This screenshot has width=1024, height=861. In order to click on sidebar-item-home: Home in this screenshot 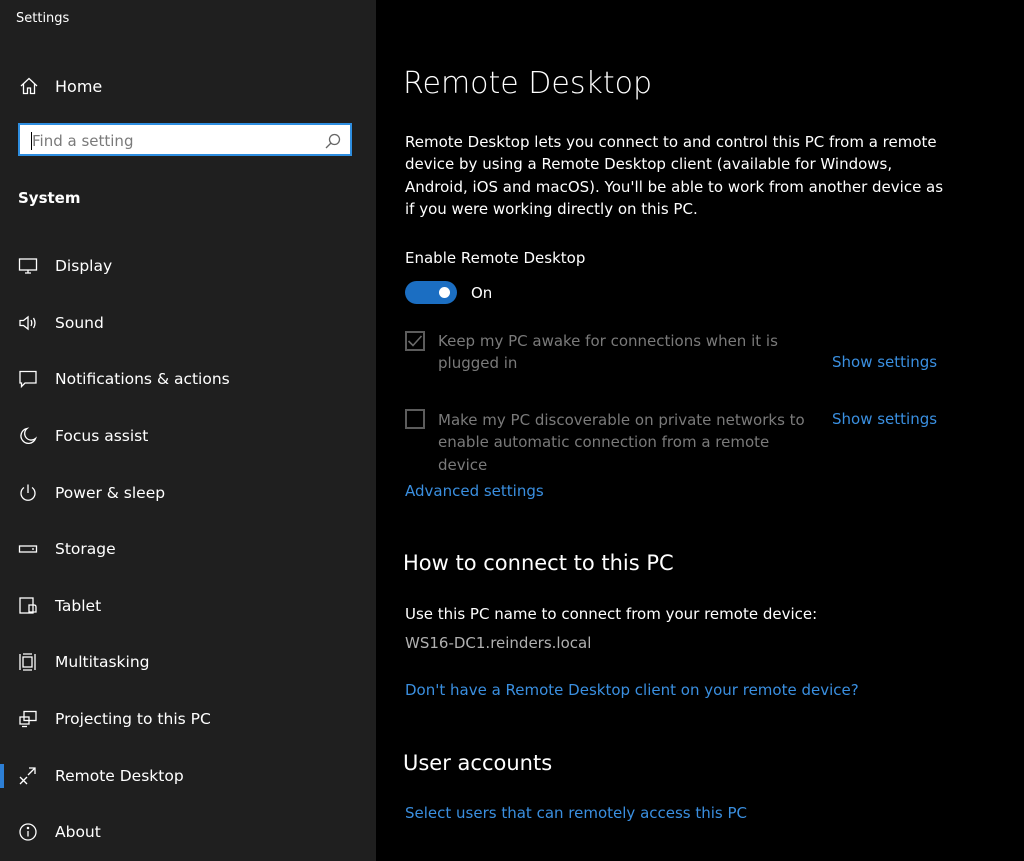, I will do `click(60, 86)`.